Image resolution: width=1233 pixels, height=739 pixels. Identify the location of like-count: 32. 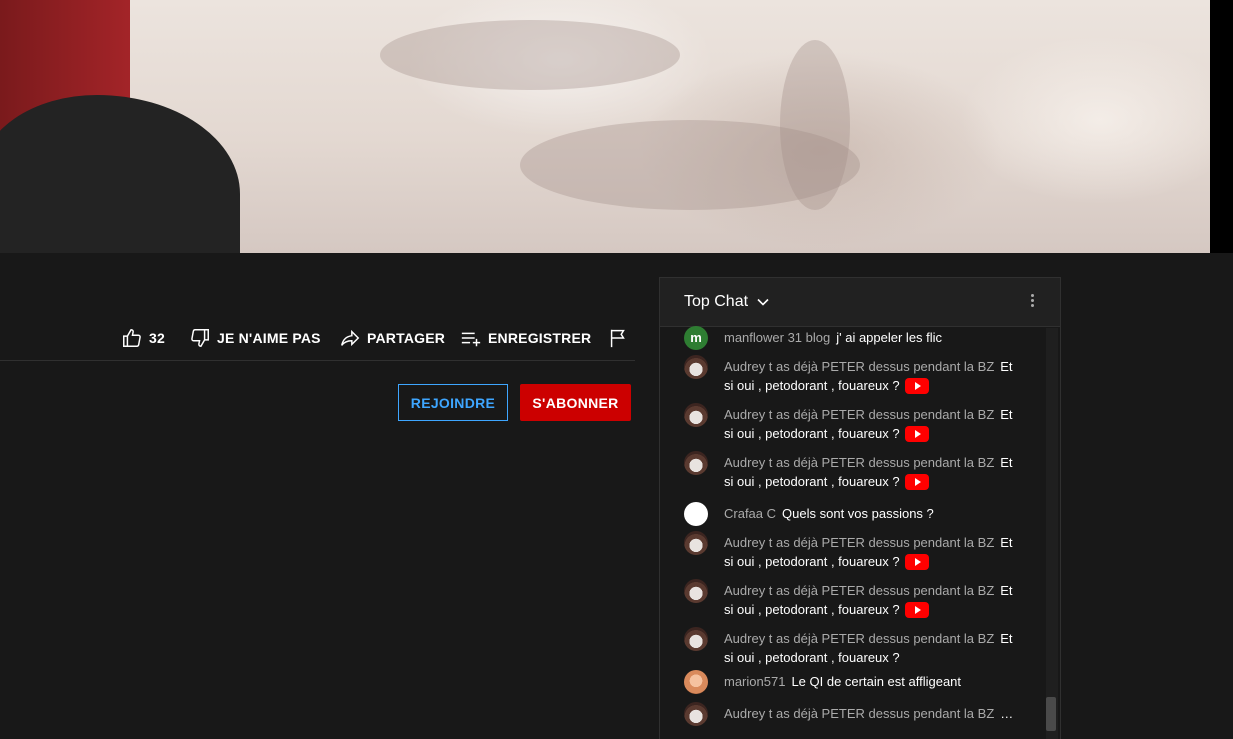
(157, 338).